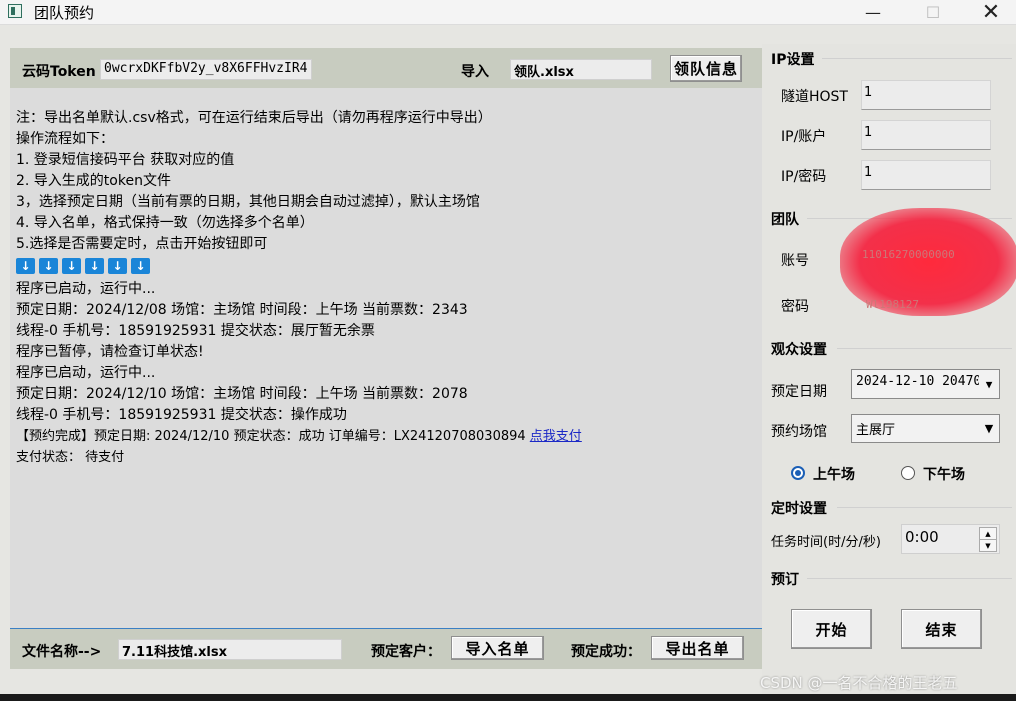  Describe the element at coordinates (508, 697) in the screenshot. I see `background-strip` at that location.